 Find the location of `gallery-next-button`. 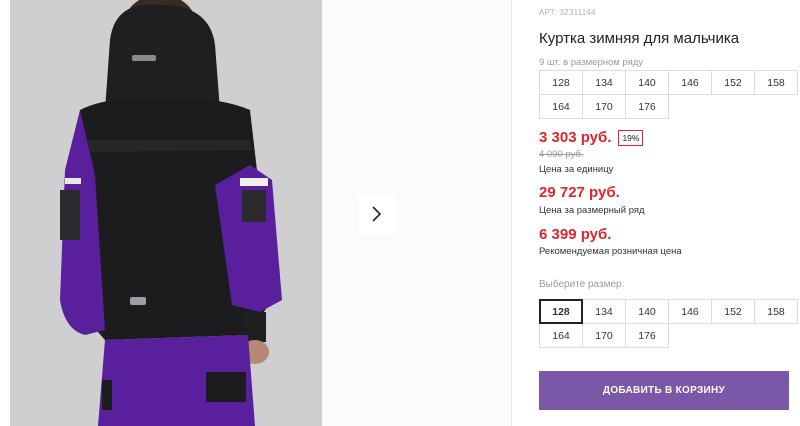

gallery-next-button is located at coordinates (377, 214).